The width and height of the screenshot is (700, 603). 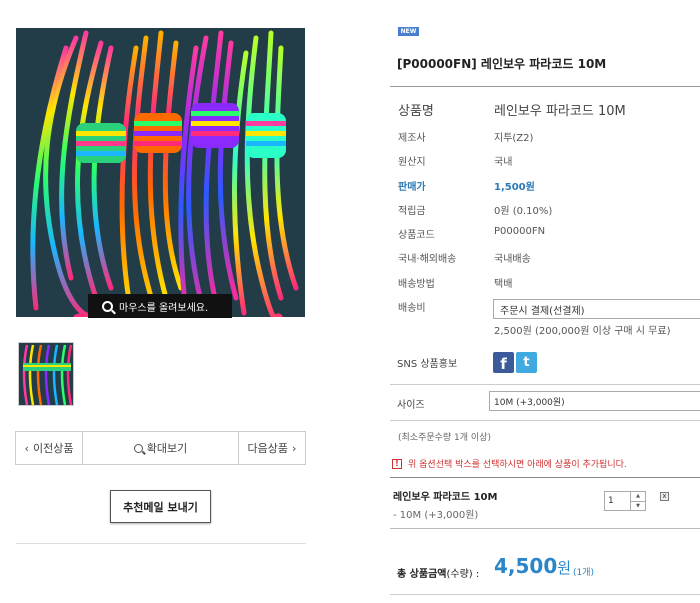 I want to click on option-notice: ! 위 옵션선택 박스를 선택하시면 아래에 상품이 추가됩니다., so click(x=509, y=463).